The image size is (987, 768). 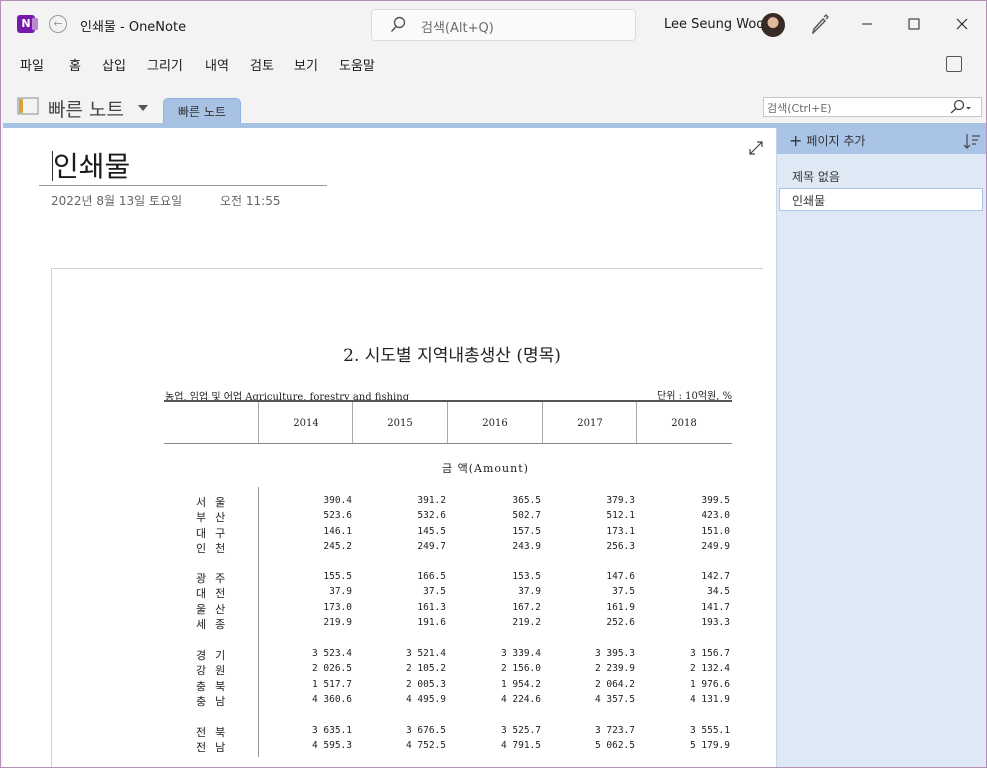 I want to click on add-page-bar: + 페이지 추가, so click(x=881, y=141).